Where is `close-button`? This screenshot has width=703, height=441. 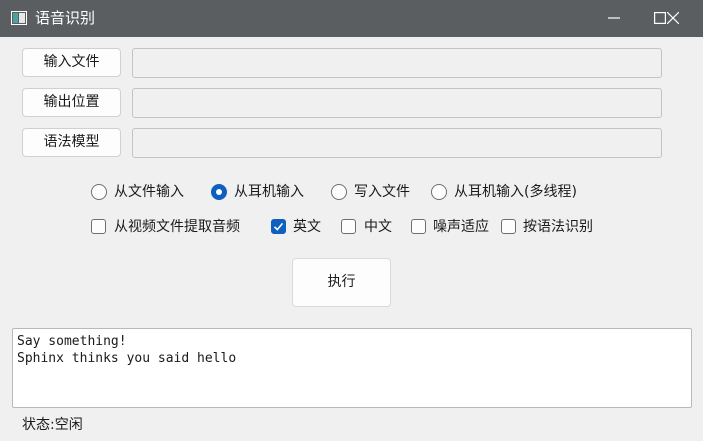 close-button is located at coordinates (673, 18).